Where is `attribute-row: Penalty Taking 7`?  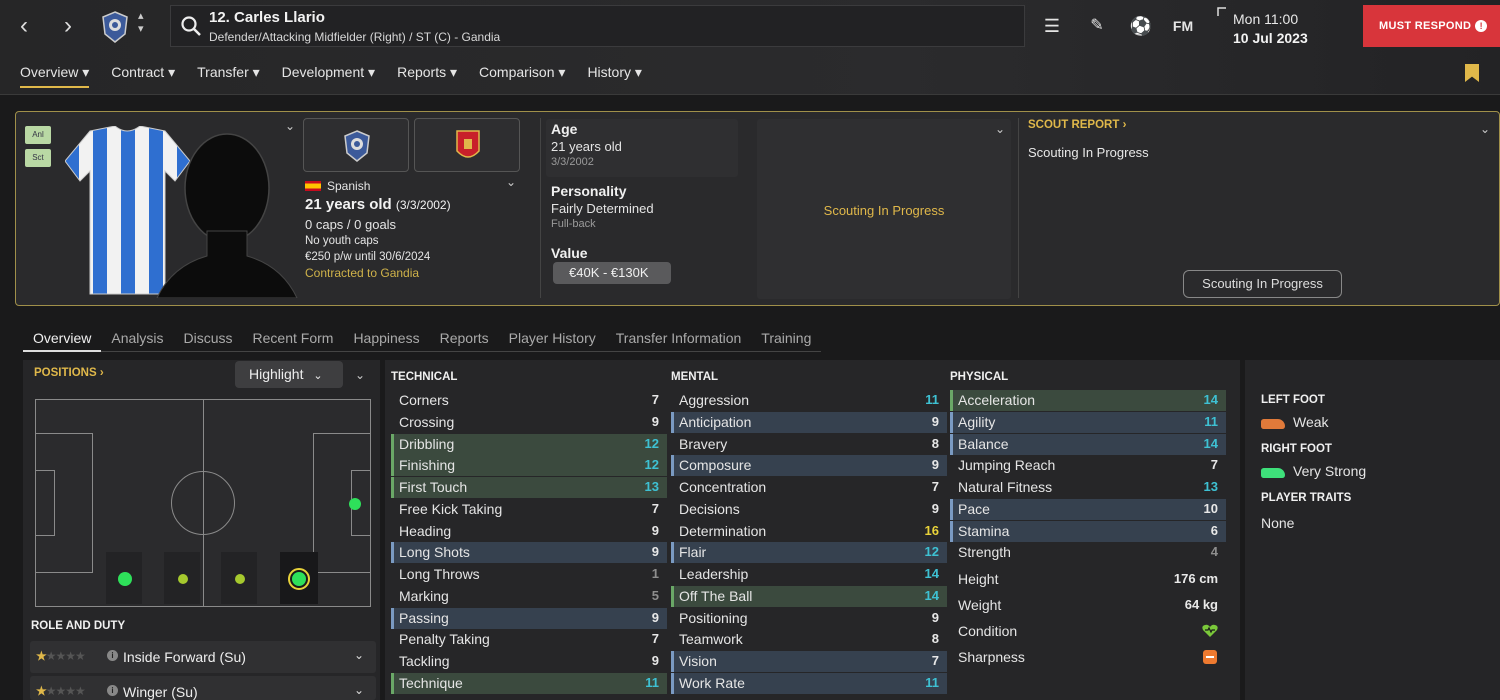 attribute-row: Penalty Taking 7 is located at coordinates (529, 639).